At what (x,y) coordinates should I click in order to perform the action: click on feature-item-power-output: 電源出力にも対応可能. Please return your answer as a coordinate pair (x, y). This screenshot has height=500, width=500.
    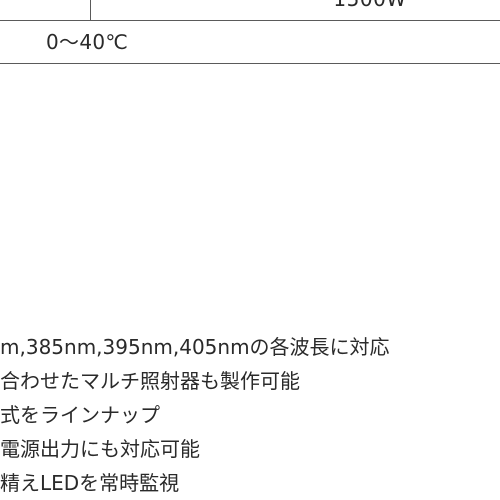
    Looking at the image, I should click on (100, 449).